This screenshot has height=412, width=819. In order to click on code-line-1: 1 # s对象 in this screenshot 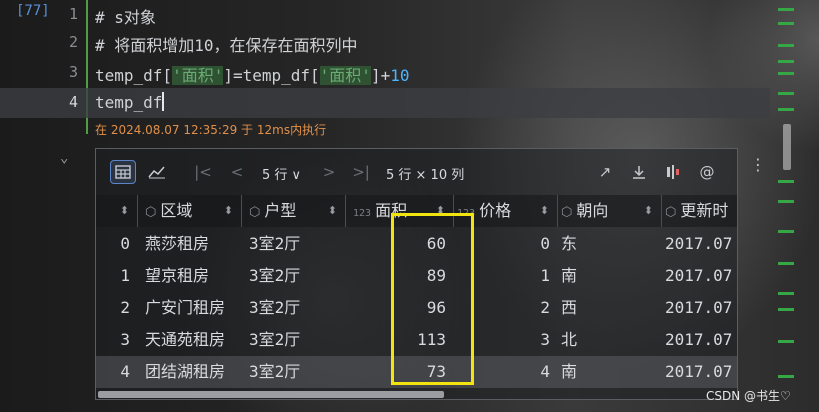, I will do `click(385, 15)`.